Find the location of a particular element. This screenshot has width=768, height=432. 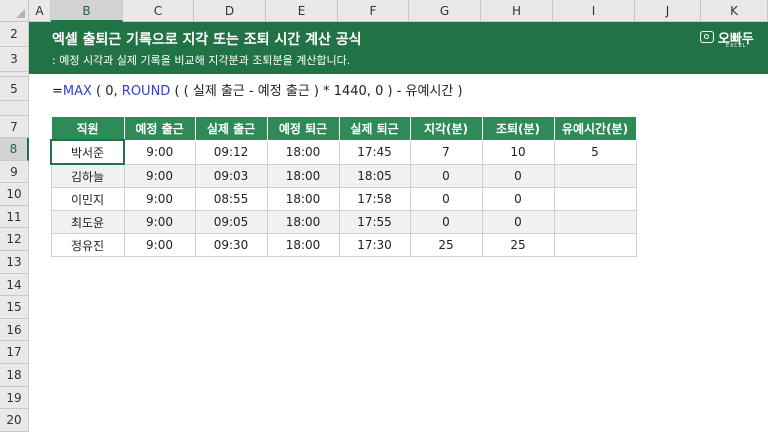

header-late-minutes: 지각(분) is located at coordinates (446, 128).